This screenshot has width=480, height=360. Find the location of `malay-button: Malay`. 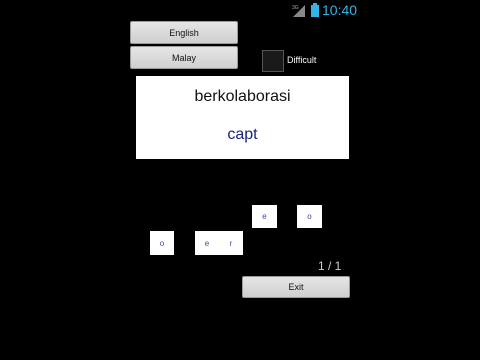

malay-button: Malay is located at coordinates (184, 57).